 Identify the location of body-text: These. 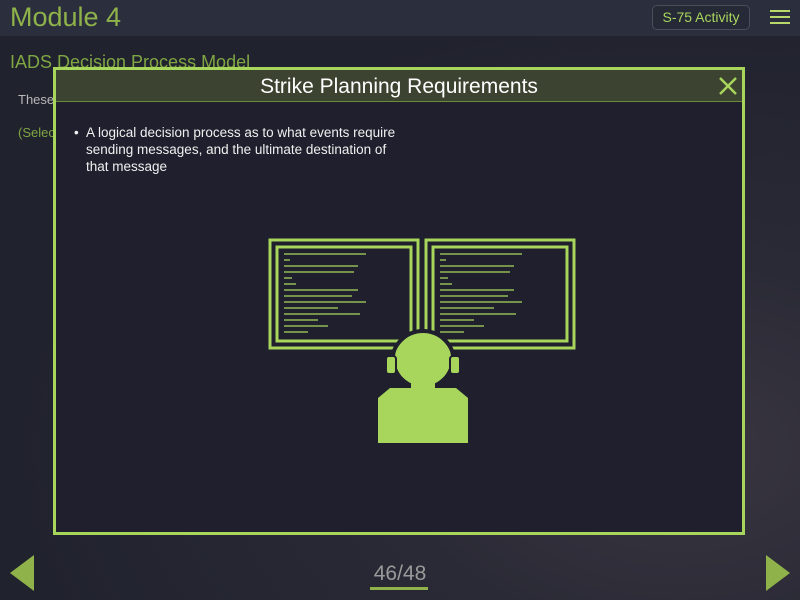
(36, 99).